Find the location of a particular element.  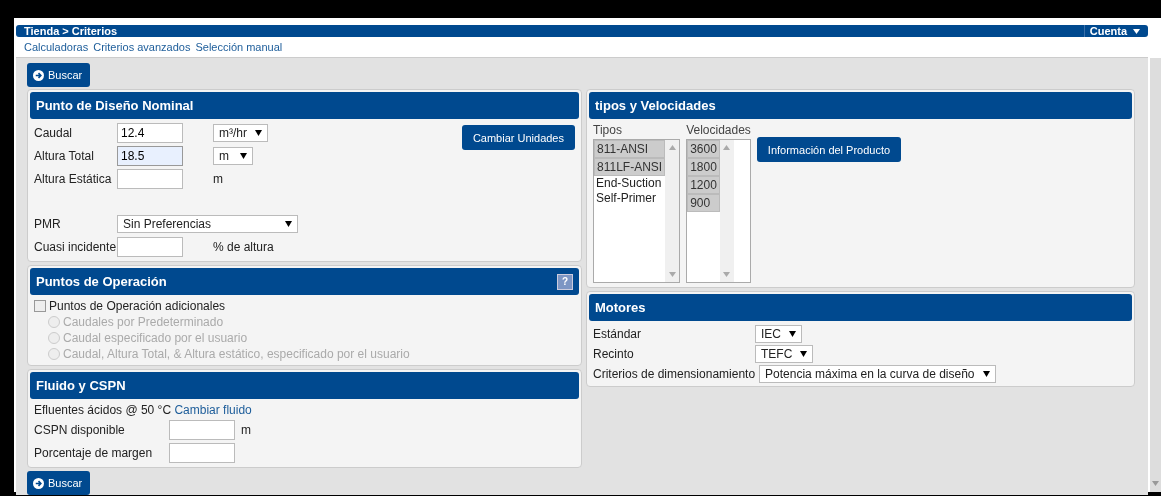

list-label: Tipos is located at coordinates (608, 130).